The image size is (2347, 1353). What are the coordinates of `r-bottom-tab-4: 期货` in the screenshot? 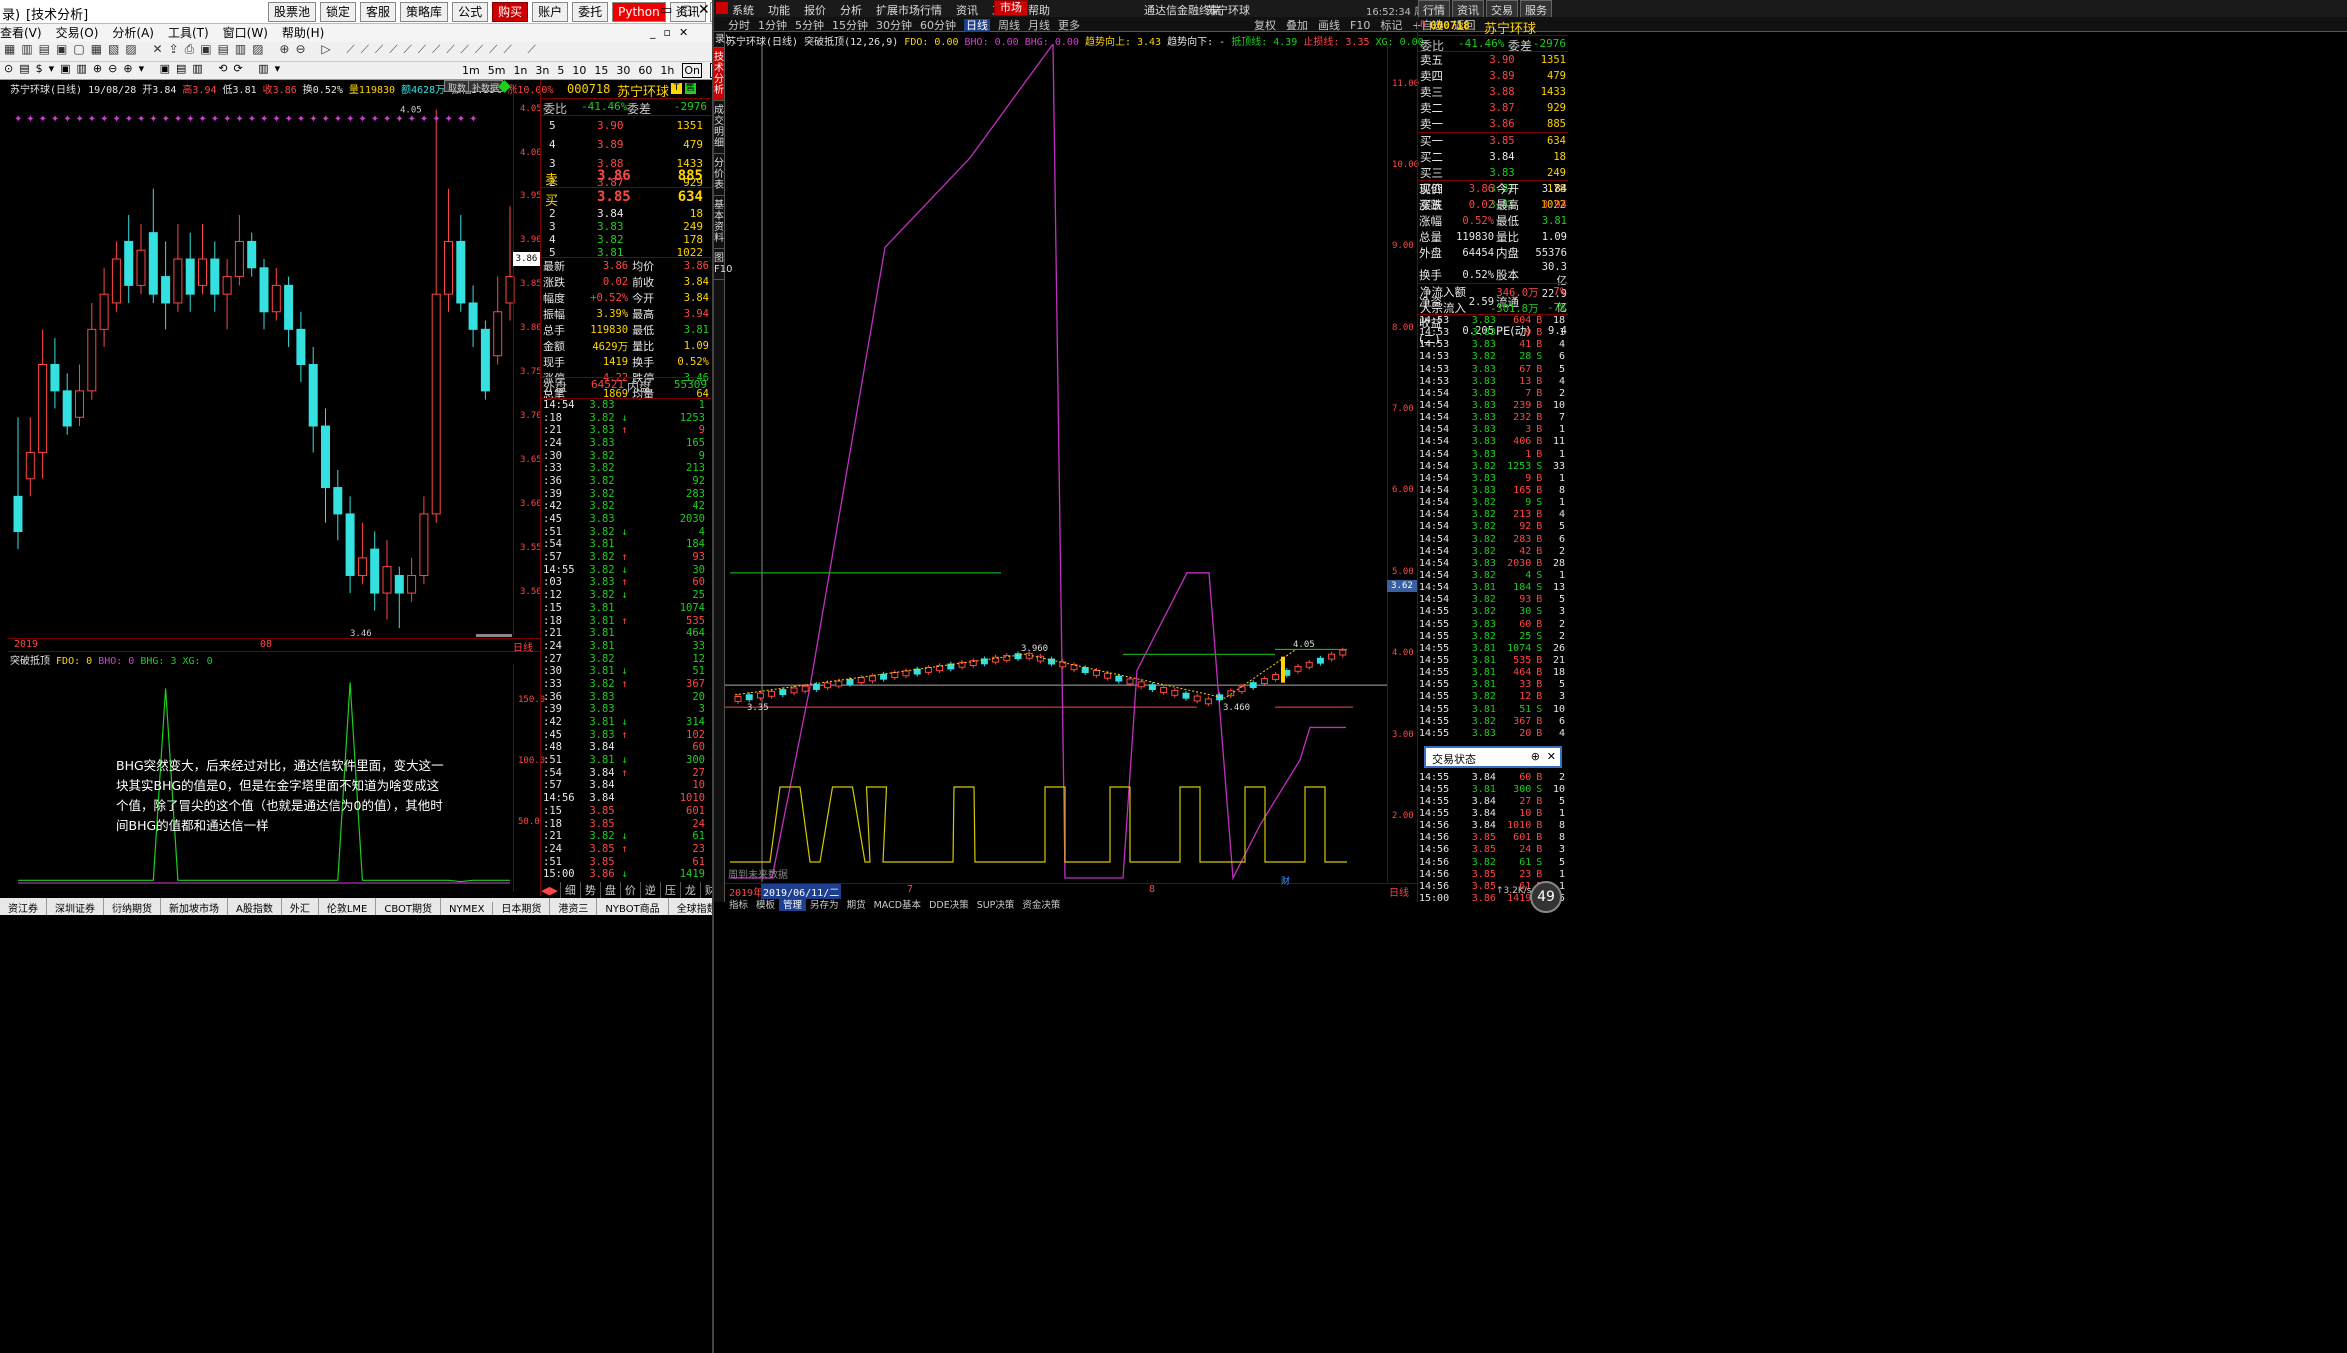 It's located at (856, 904).